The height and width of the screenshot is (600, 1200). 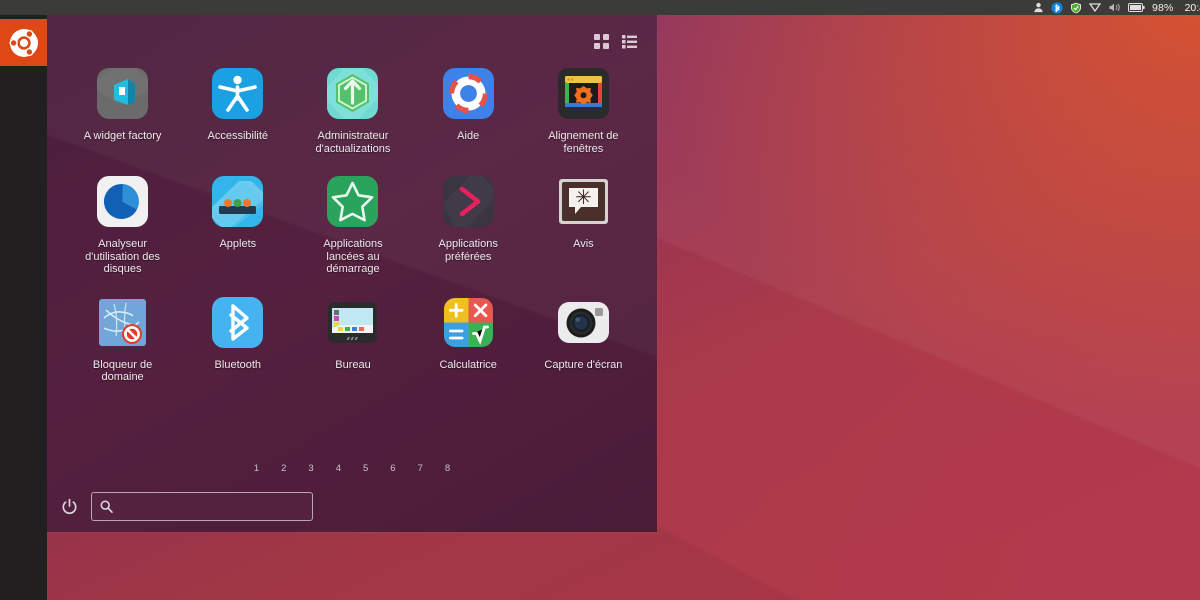 What do you see at coordinates (256, 468) in the screenshot?
I see `page-button: 1` at bounding box center [256, 468].